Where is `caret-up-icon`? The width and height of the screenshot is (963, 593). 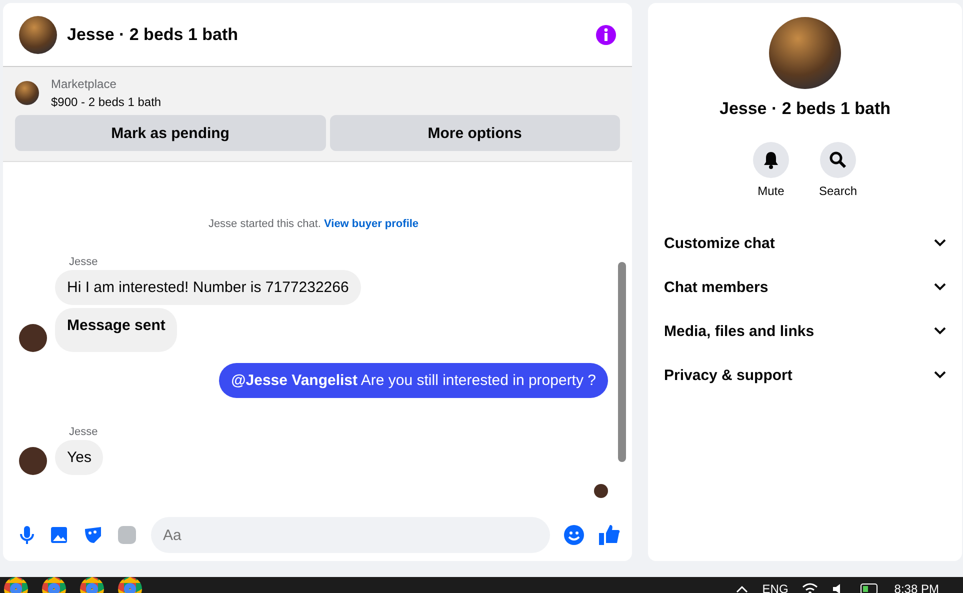
caret-up-icon is located at coordinates (742, 589).